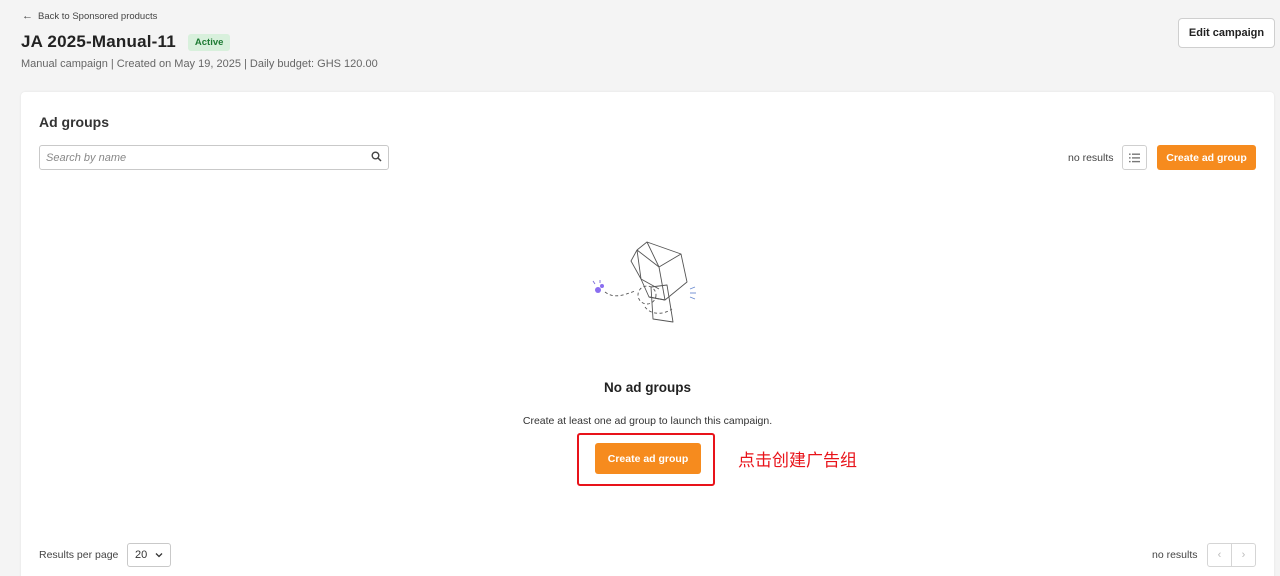 This screenshot has height=576, width=1280. What do you see at coordinates (1175, 555) in the screenshot?
I see `results-count-bottom: no results` at bounding box center [1175, 555].